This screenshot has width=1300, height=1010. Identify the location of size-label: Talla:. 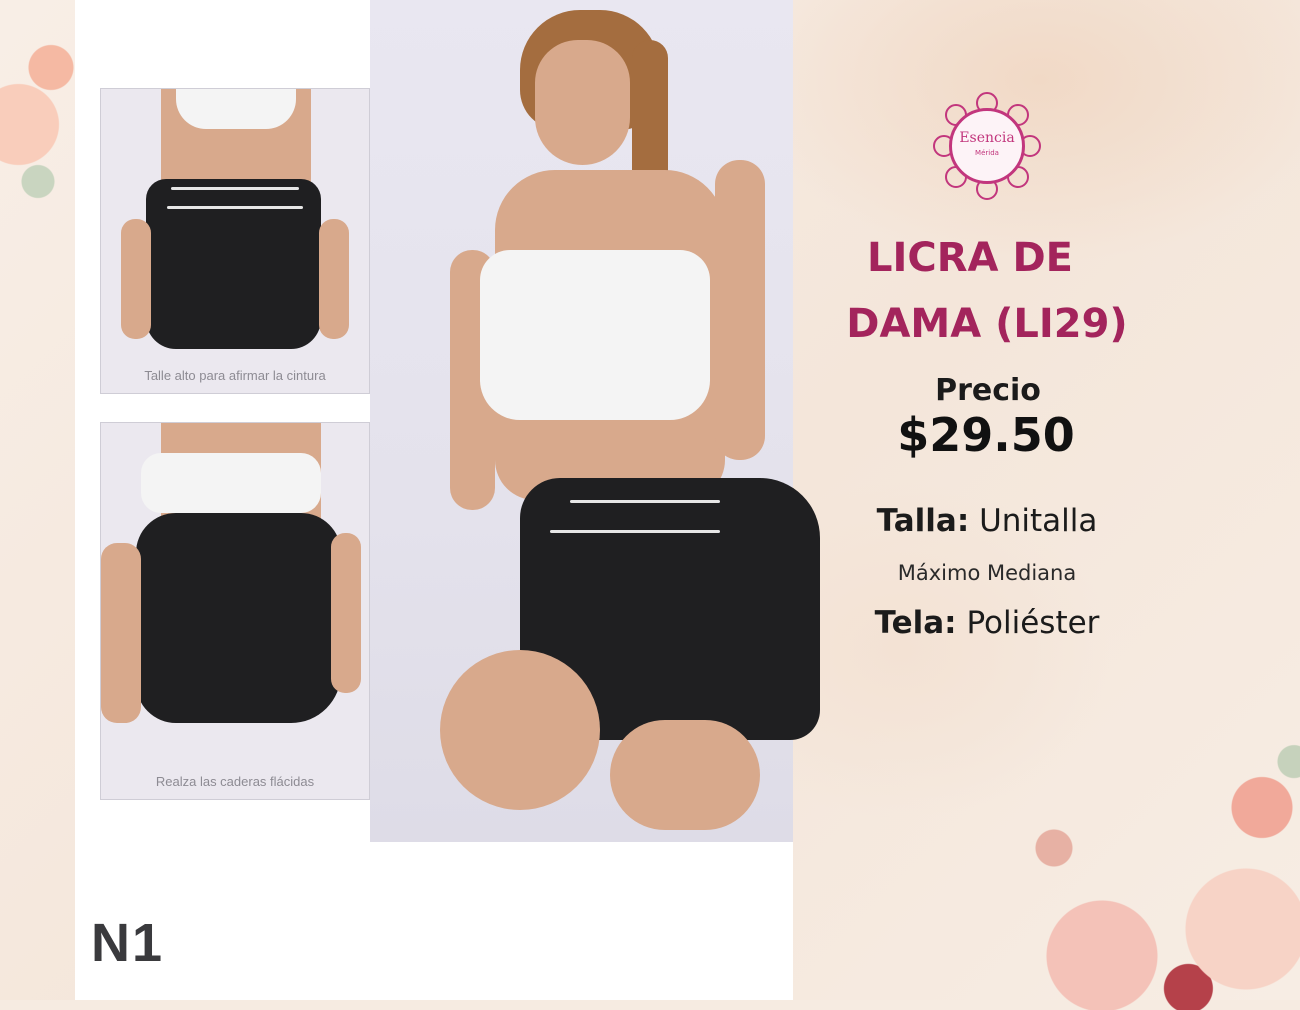
(923, 521).